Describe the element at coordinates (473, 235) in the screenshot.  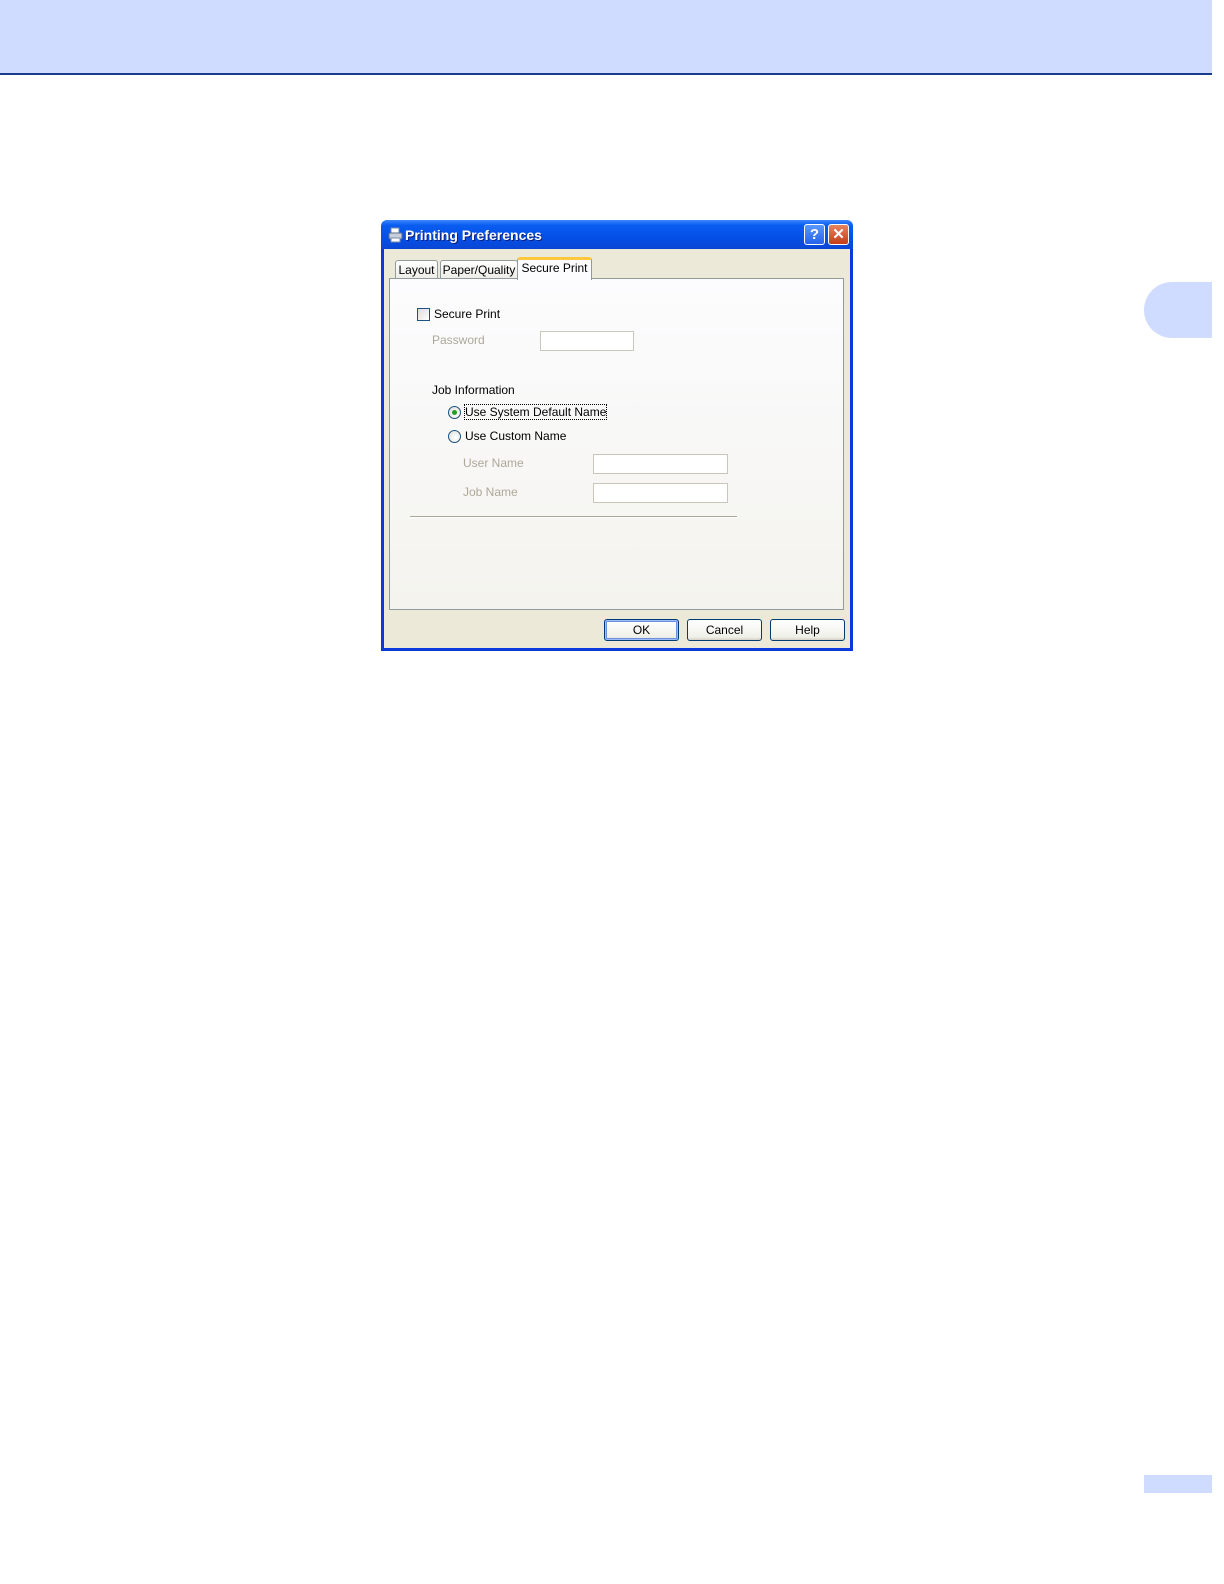
I see `dialog-title: Printing Preferences` at that location.